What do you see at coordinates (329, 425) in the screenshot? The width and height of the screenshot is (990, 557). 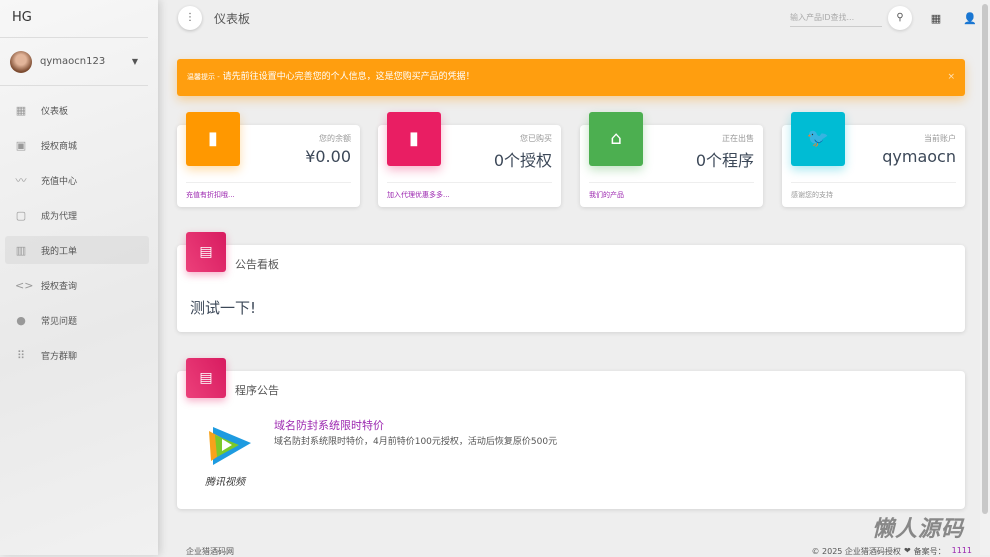 I see `program-name: 域名防封系统限时特价` at bounding box center [329, 425].